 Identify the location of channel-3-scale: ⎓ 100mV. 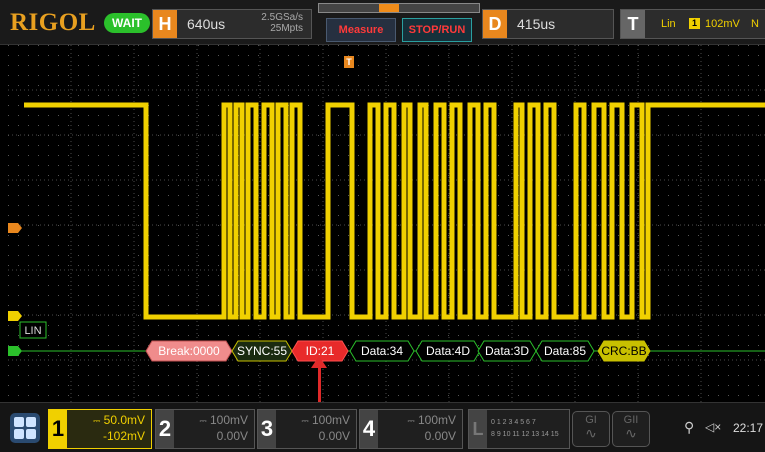
(325, 420).